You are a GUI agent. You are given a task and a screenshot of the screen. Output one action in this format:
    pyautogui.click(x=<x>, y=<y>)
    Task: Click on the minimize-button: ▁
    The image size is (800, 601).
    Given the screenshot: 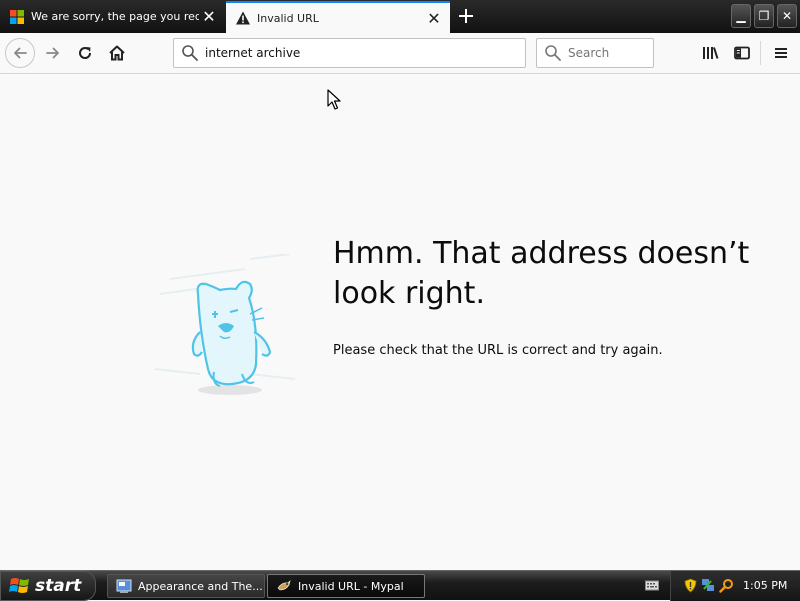 What is the action you would take?
    pyautogui.click(x=741, y=16)
    